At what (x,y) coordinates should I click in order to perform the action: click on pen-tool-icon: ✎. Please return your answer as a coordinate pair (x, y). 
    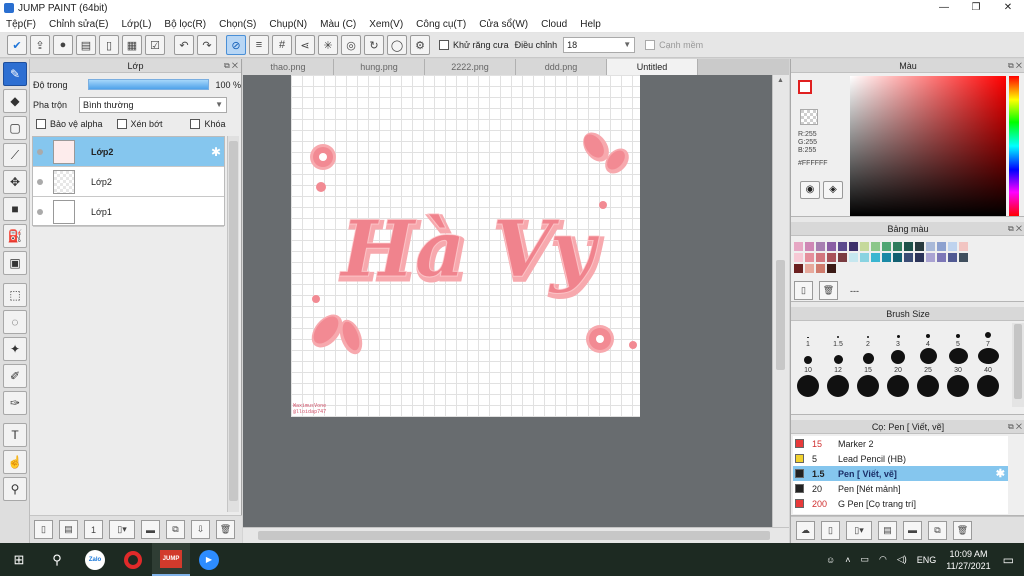
    Looking at the image, I should click on (15, 74).